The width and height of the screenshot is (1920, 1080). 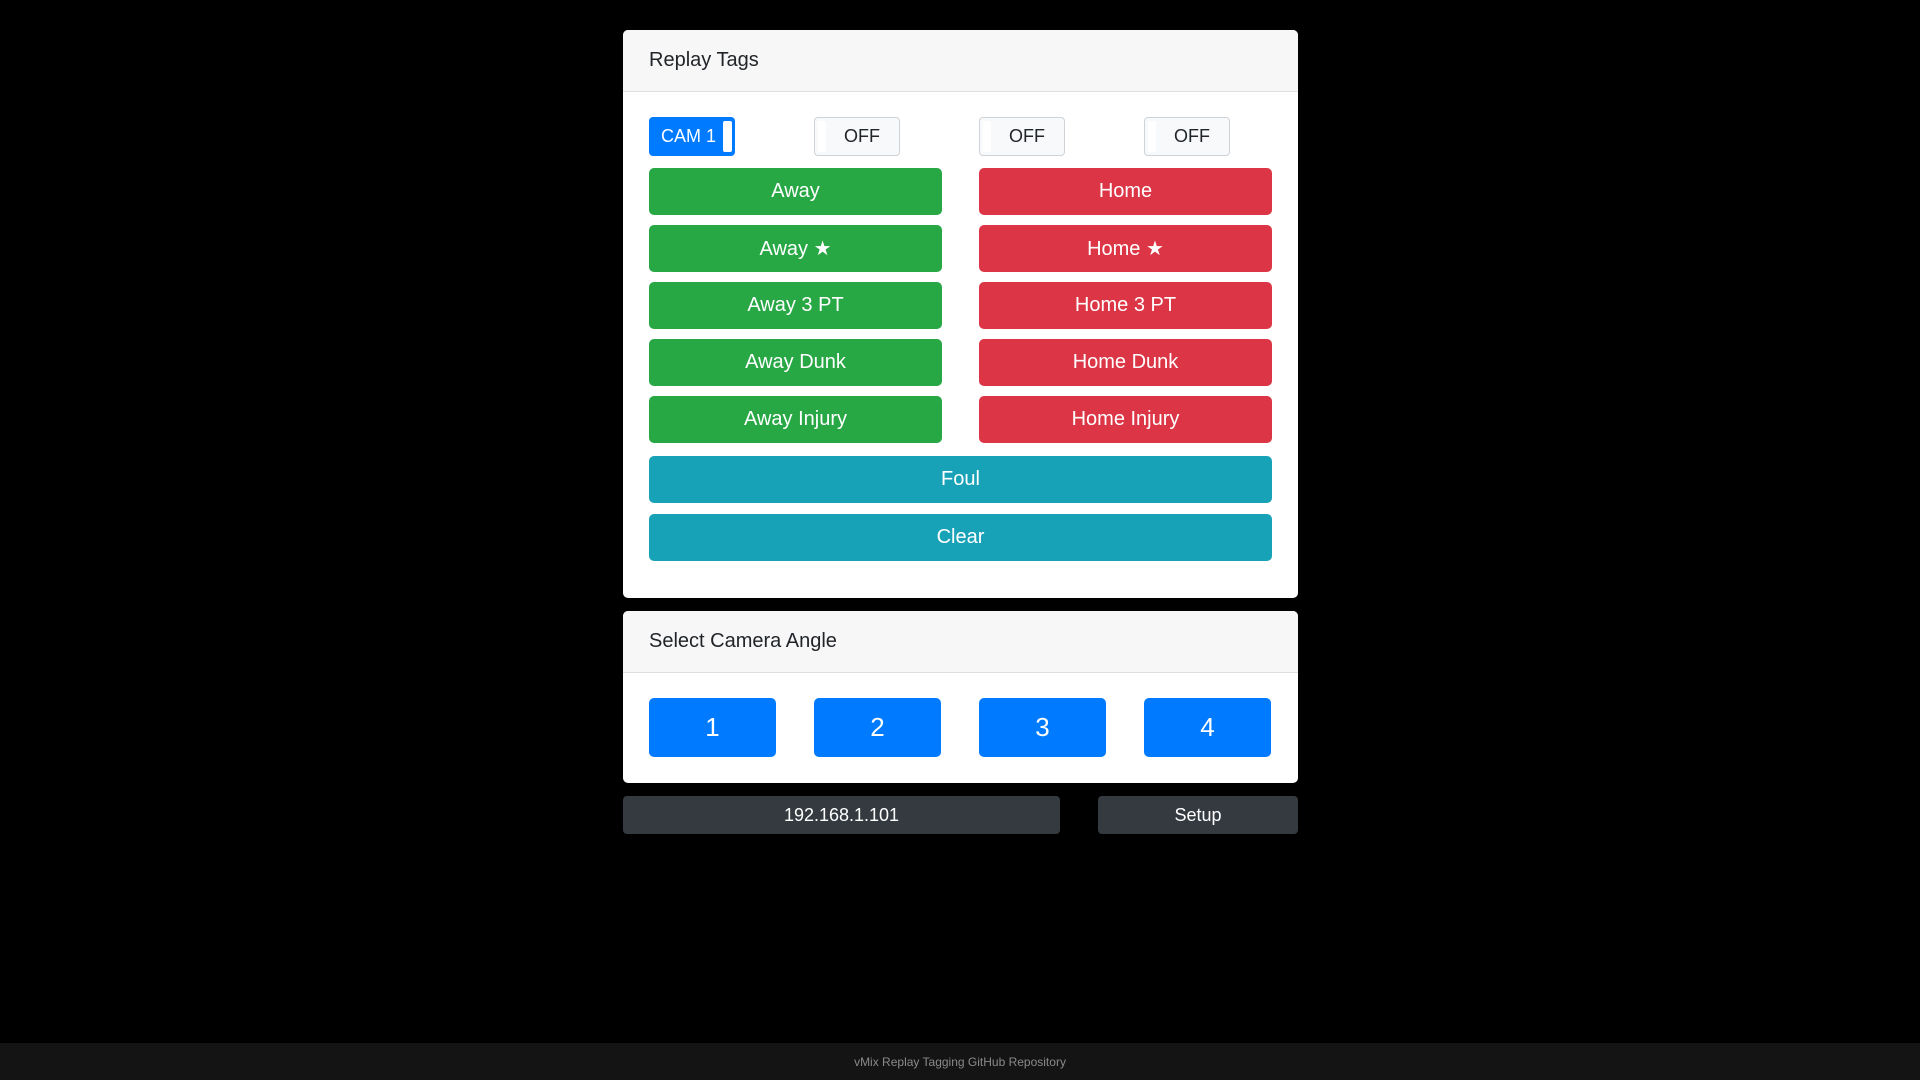 I want to click on github-repo-link: vMix Replay Tagging GitHub Repository, so click(x=960, y=1062).